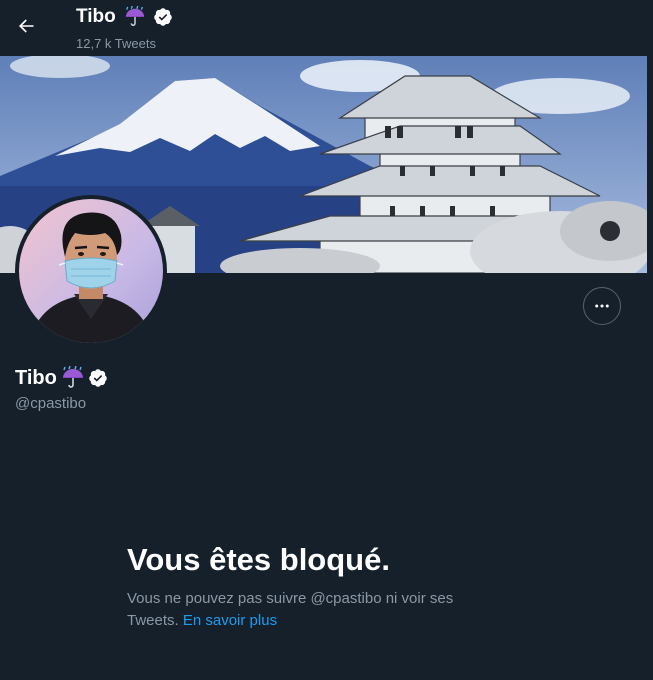 The image size is (653, 680). I want to click on learn-more-link: En savoir plus, so click(230, 620).